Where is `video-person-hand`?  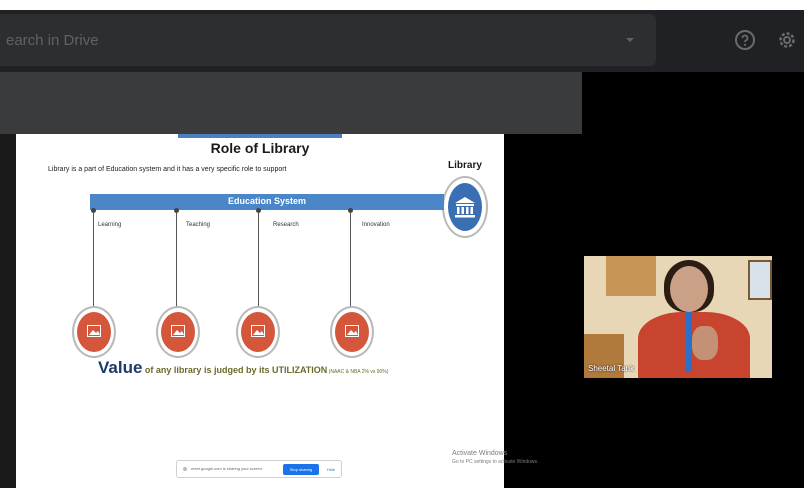
video-person-hand is located at coordinates (705, 343).